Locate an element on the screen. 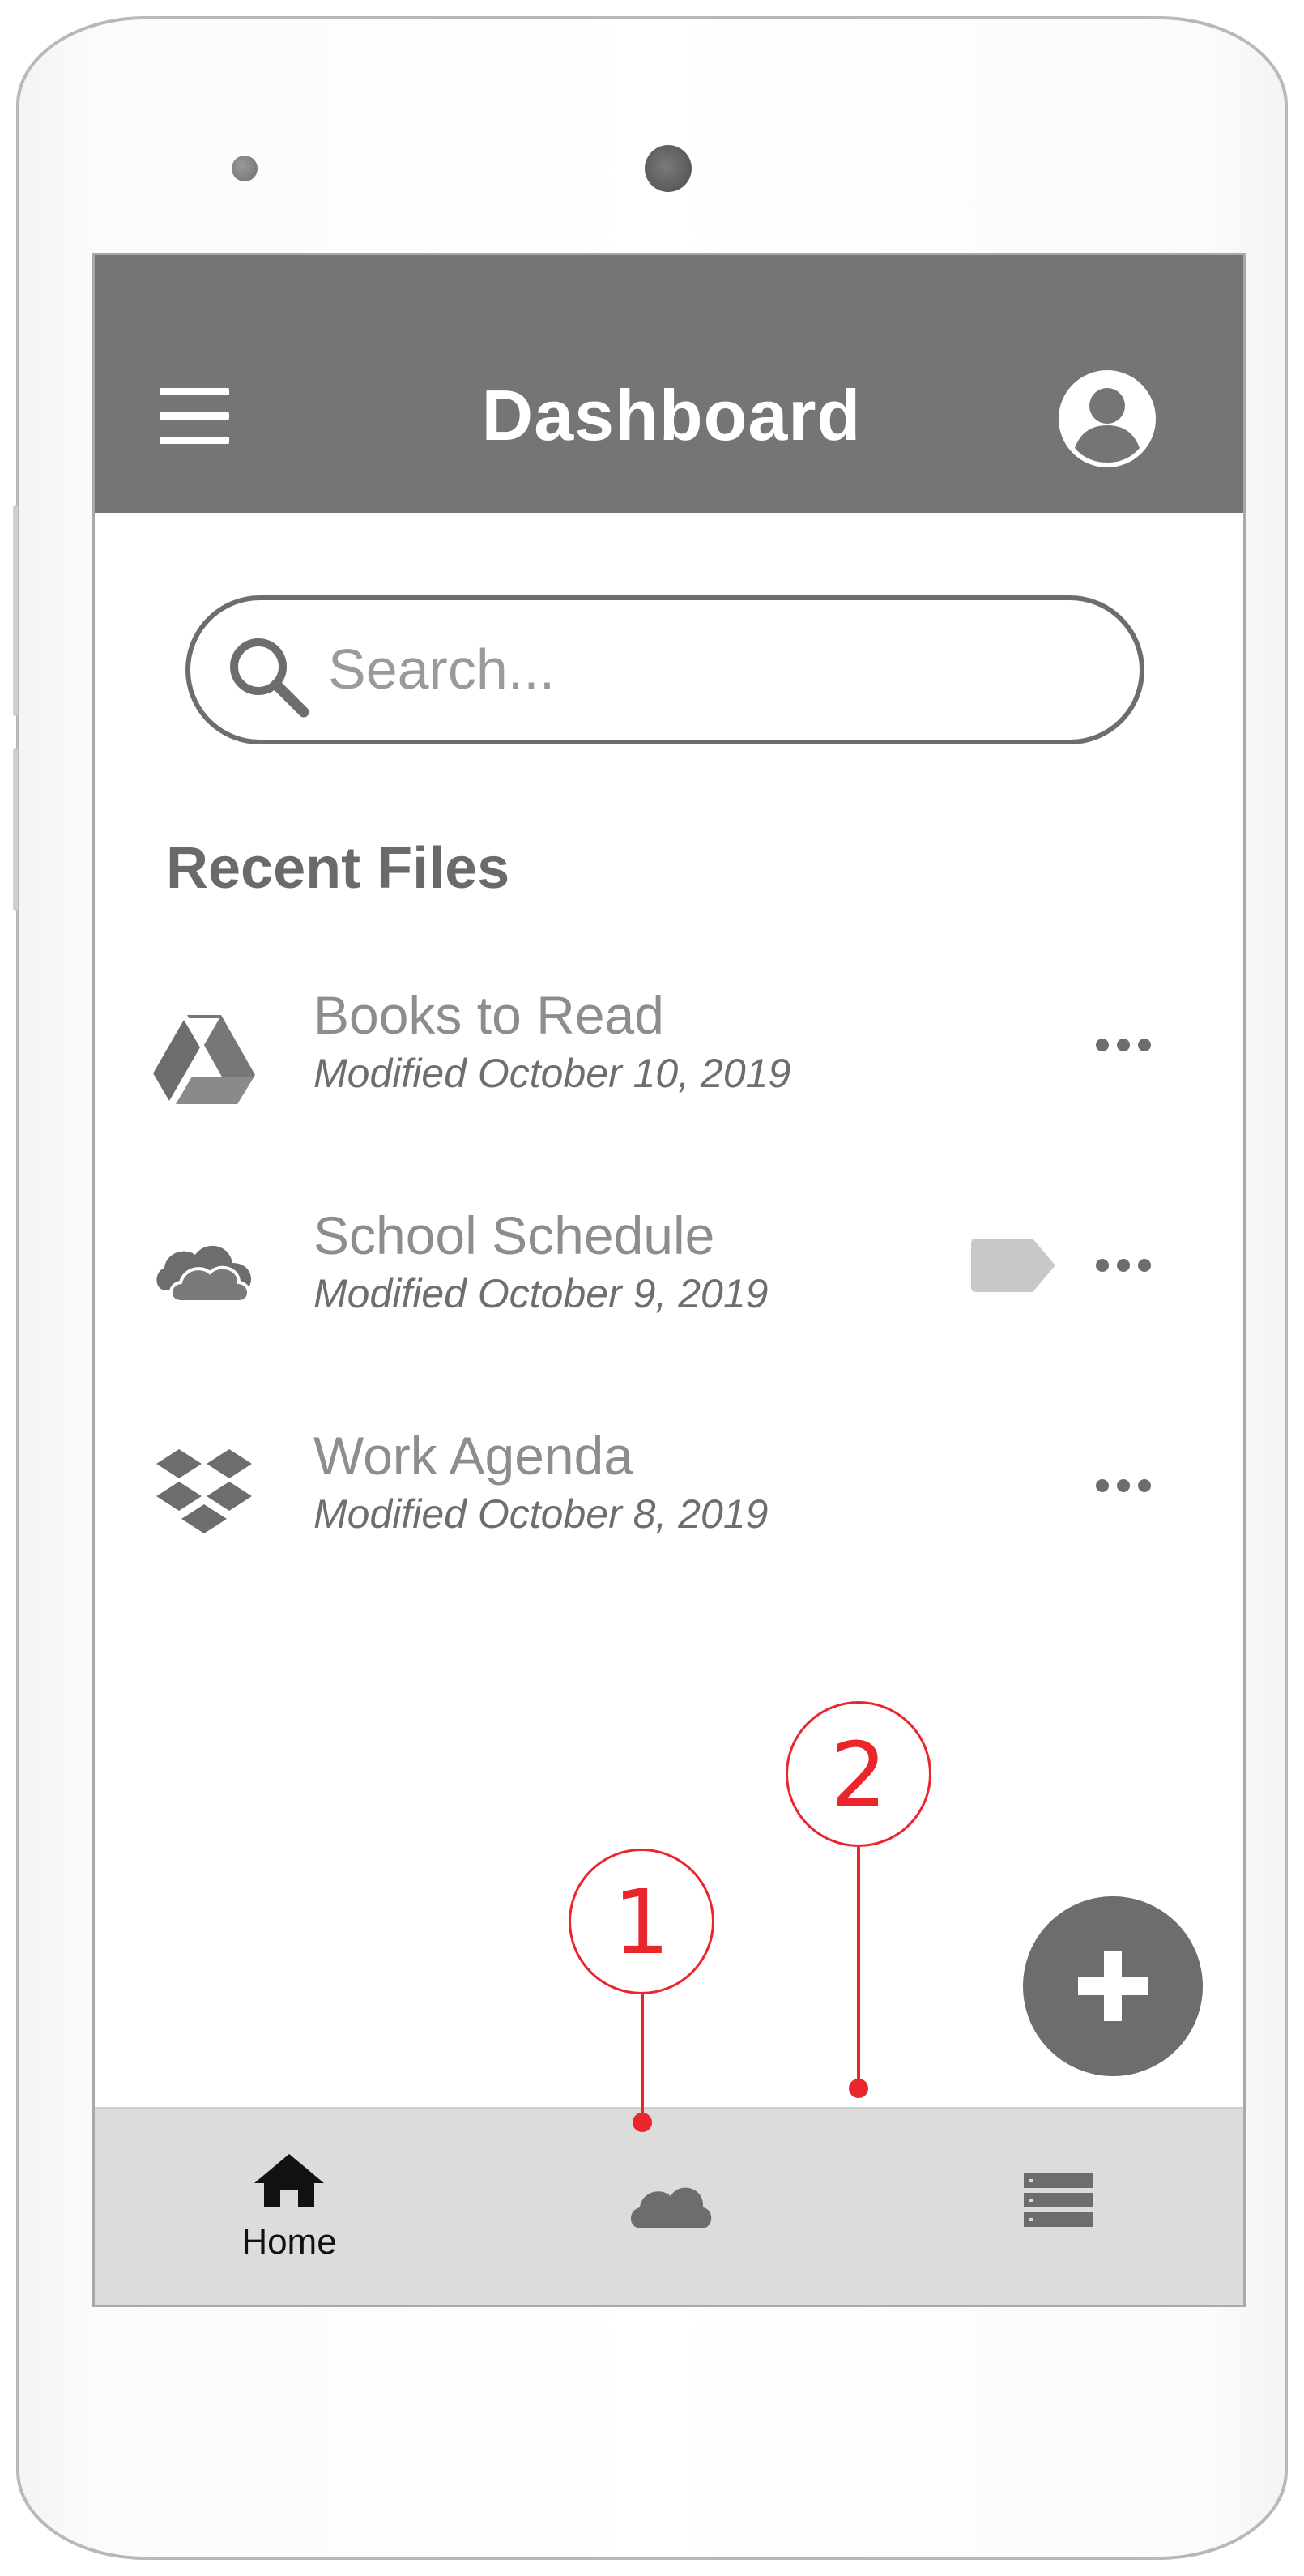  recent-files-heading: Recent Files is located at coordinates (338, 868).